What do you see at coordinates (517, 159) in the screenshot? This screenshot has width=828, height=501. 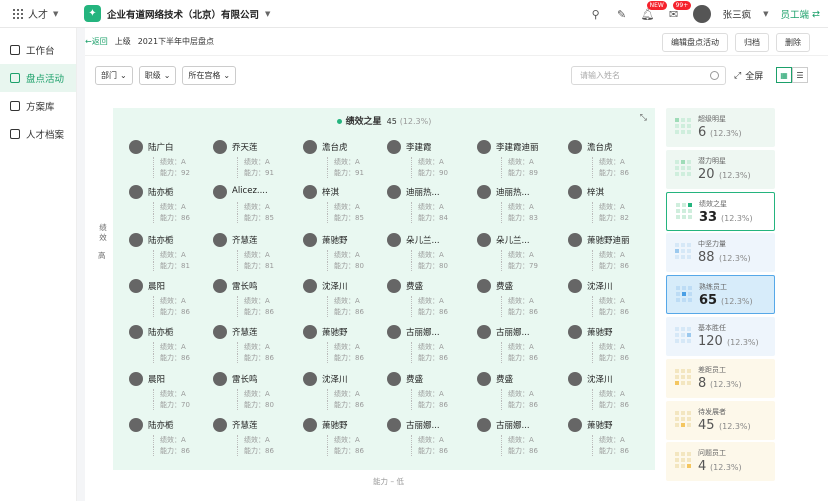 I see `person-card: 李建霞迪丽 绩效：A 能力：89` at bounding box center [517, 159].